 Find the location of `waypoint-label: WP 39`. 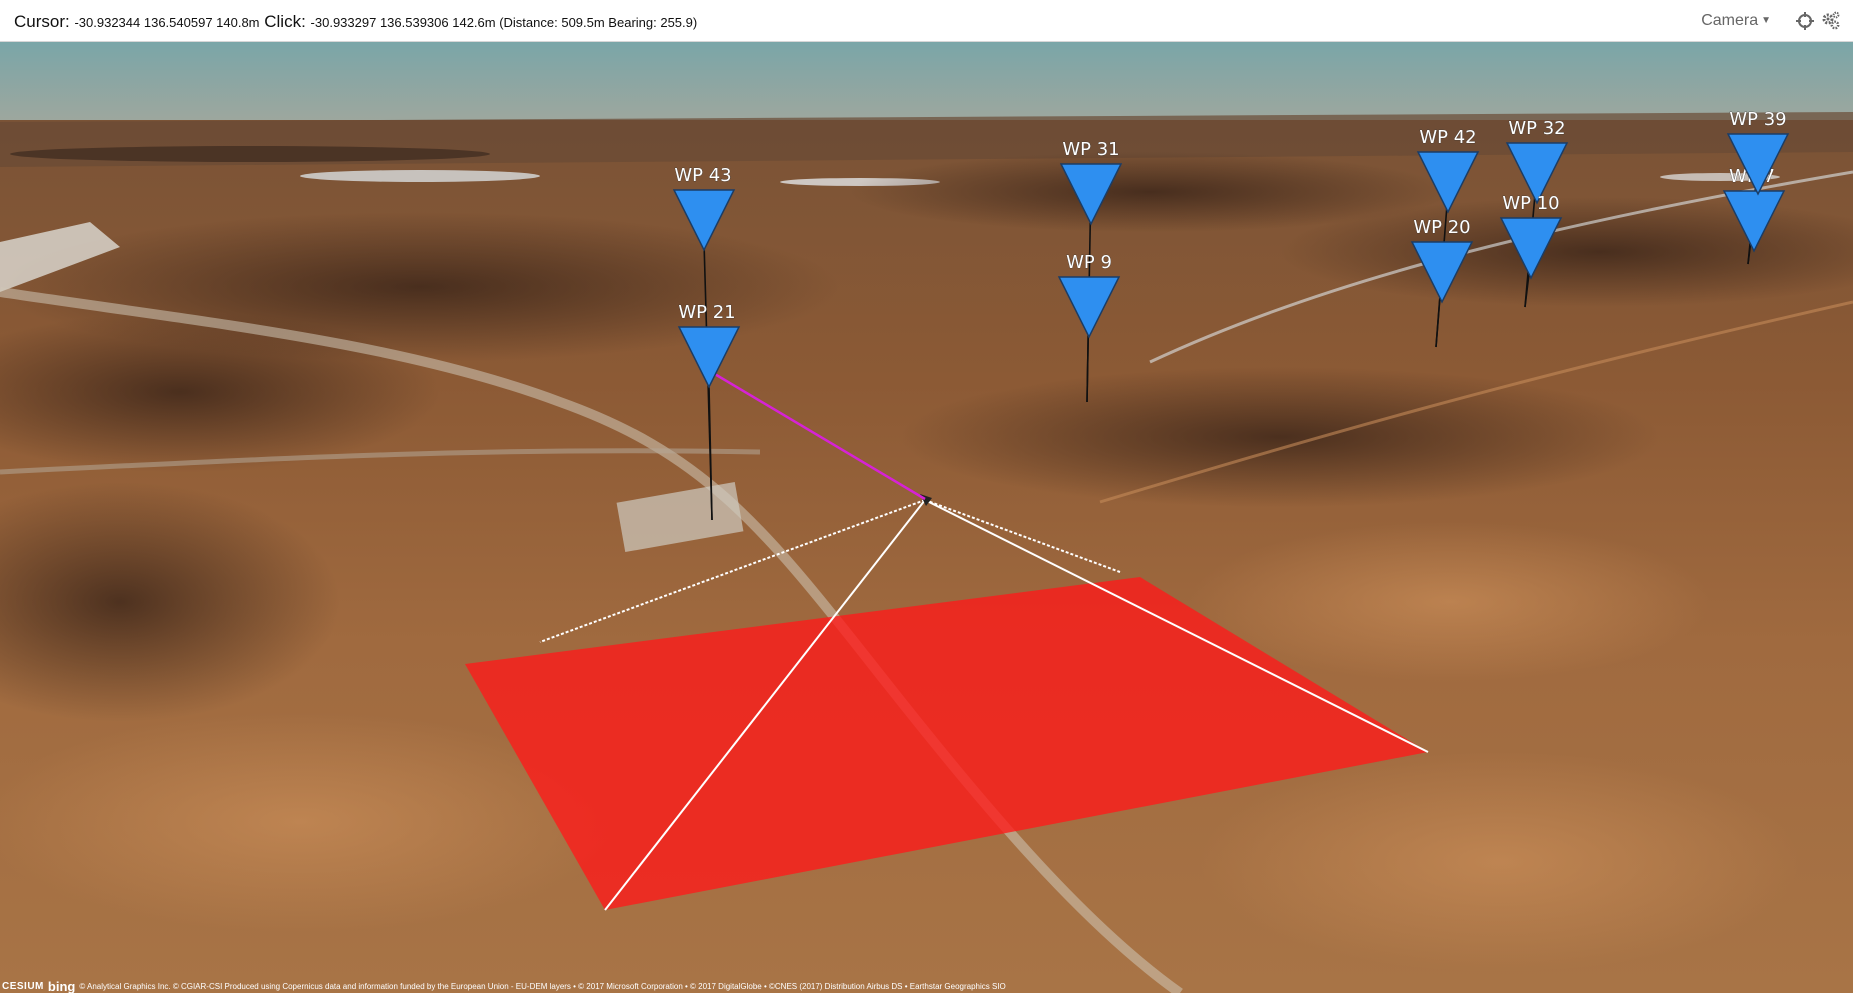

waypoint-label: WP 39 is located at coordinates (1757, 119).